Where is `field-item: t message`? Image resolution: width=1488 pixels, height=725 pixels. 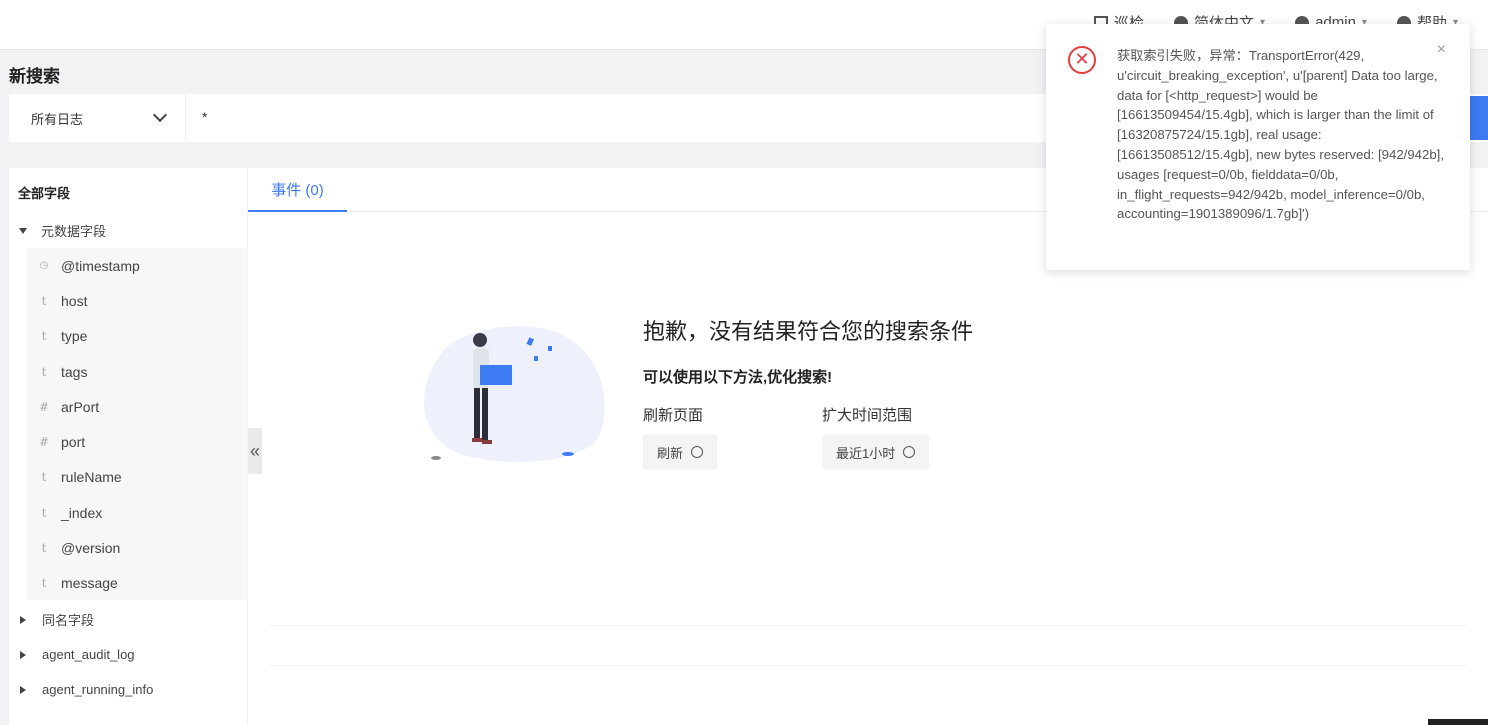
field-item: t message is located at coordinates (137, 583).